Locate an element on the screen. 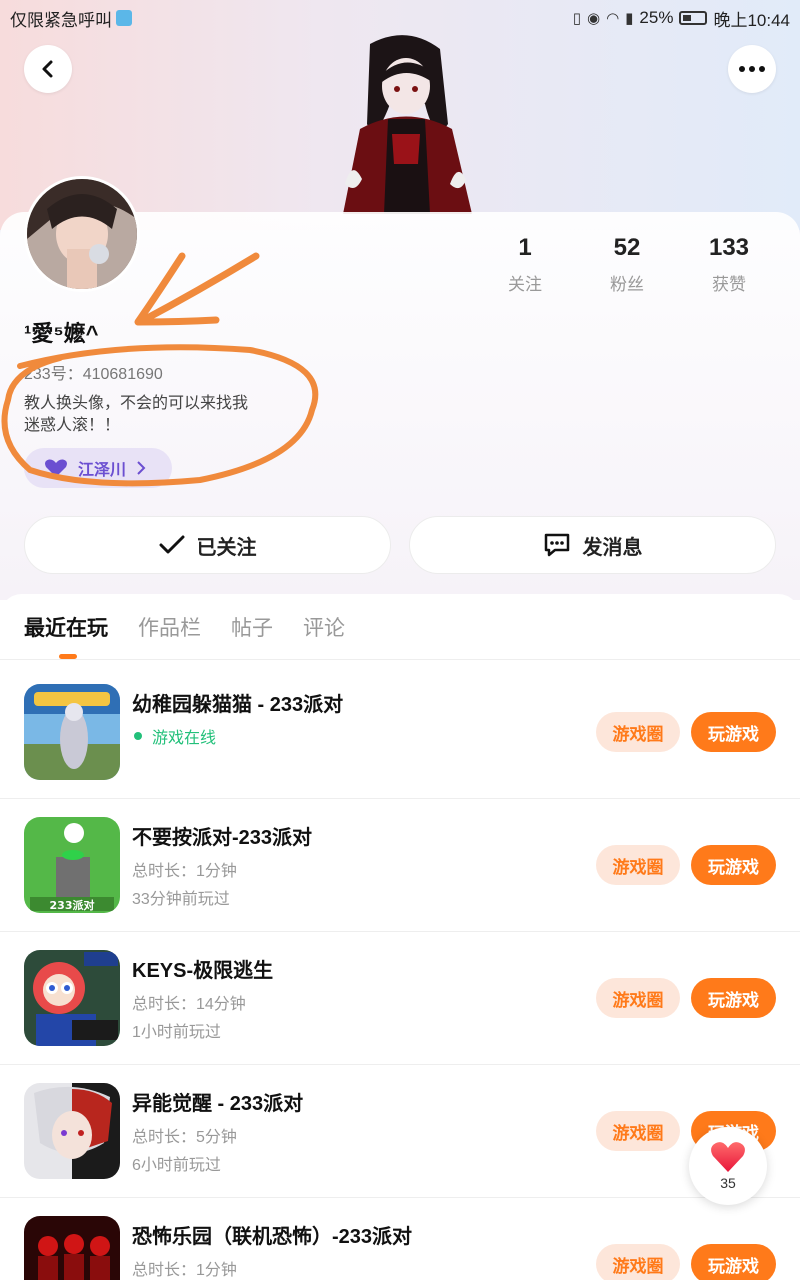 Image resolution: width=800 pixels, height=1280 pixels. game-title: KEYS-极限逃生 is located at coordinates (203, 971).